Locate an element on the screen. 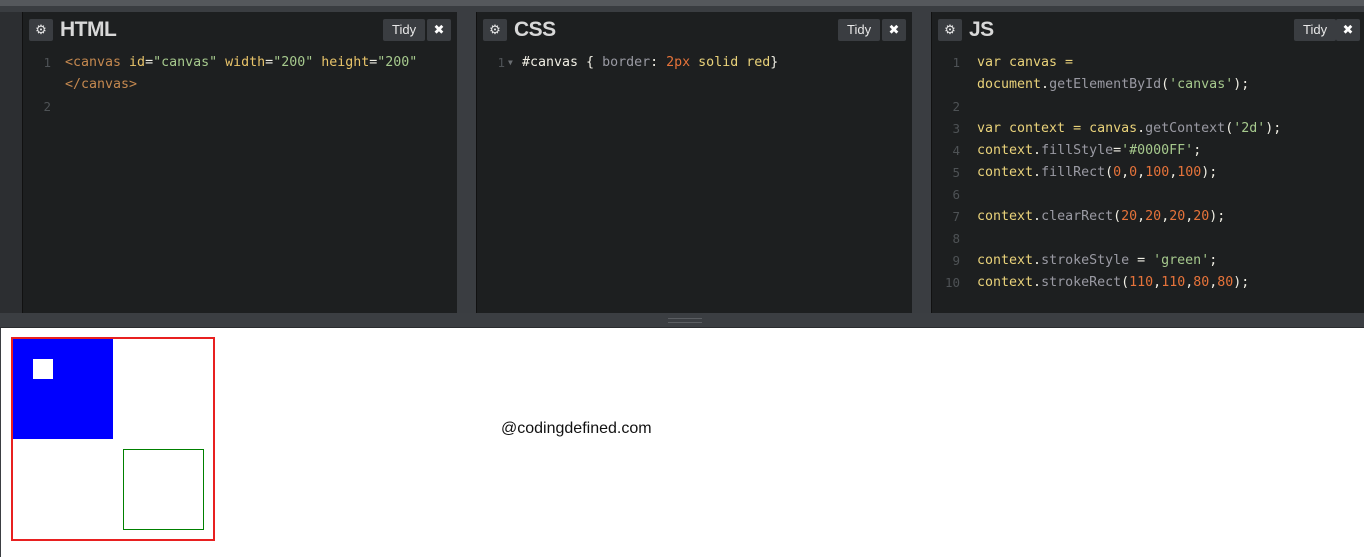  left-gutter is located at coordinates (11, 165).